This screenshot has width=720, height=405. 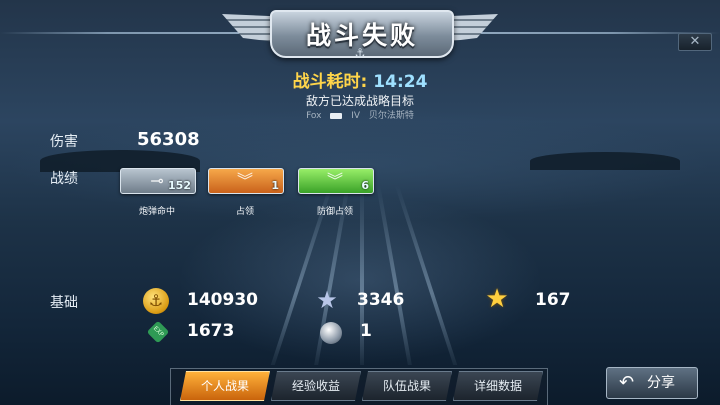 What do you see at coordinates (211, 331) in the screenshot?
I see `exp-value: 1673` at bounding box center [211, 331].